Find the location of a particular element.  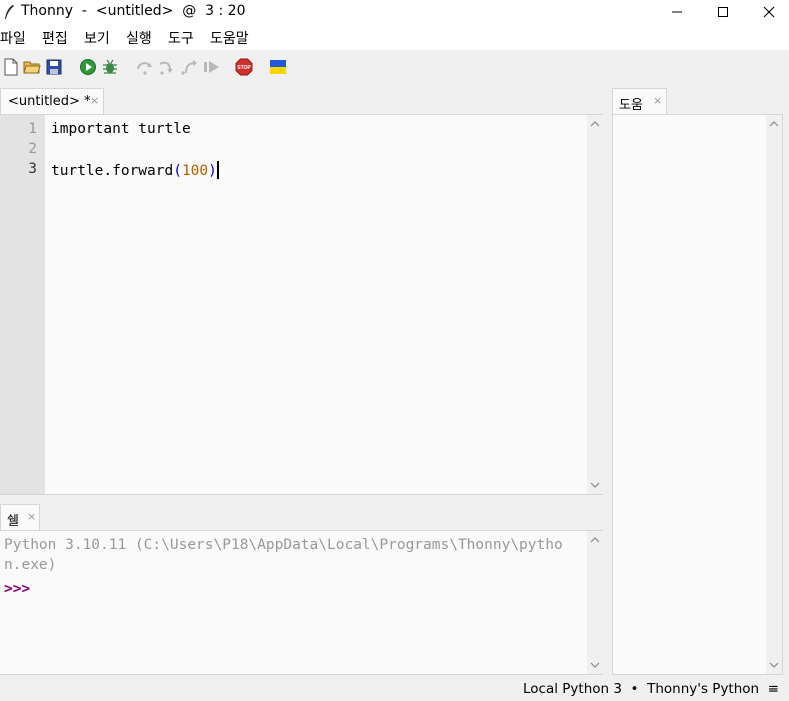

code-line: turtle.forward(100) is located at coordinates (135, 170).